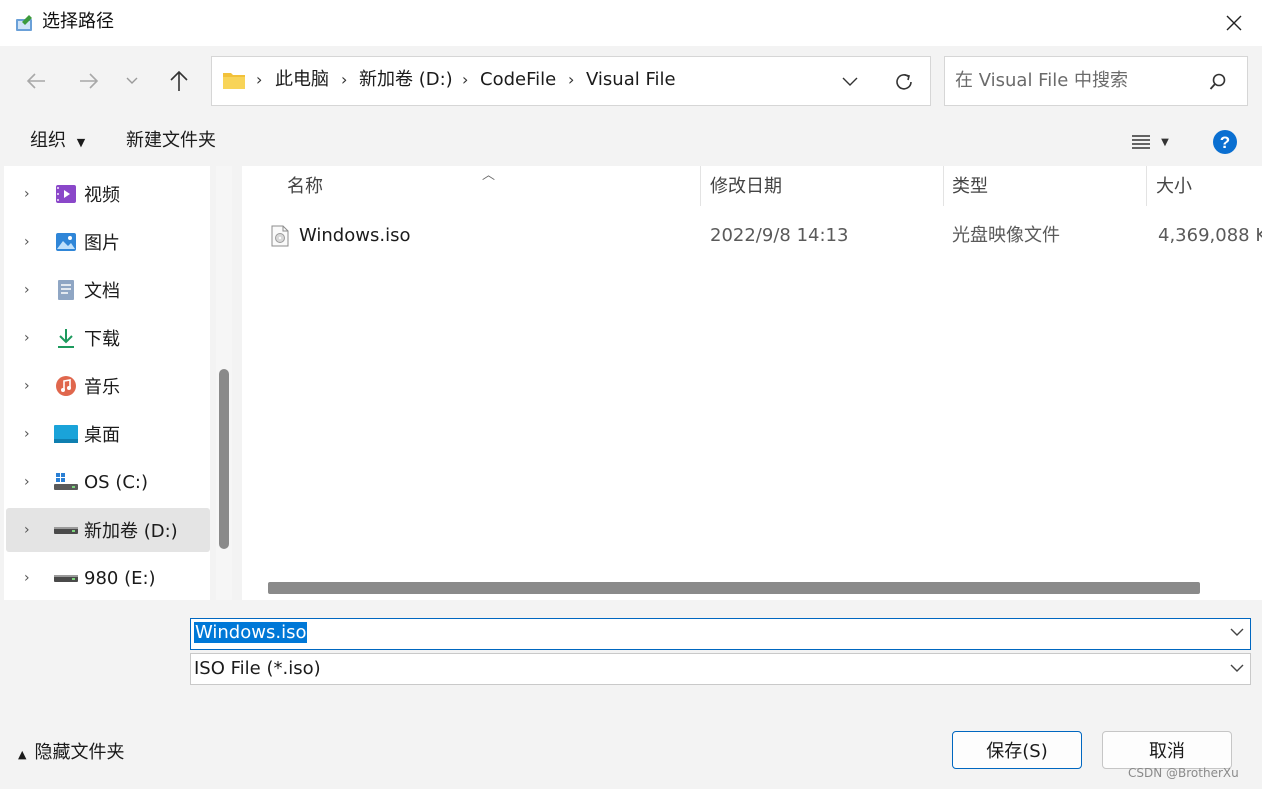 The height and width of the screenshot is (789, 1262). What do you see at coordinates (1141, 142) in the screenshot?
I see `list-view-icon` at bounding box center [1141, 142].